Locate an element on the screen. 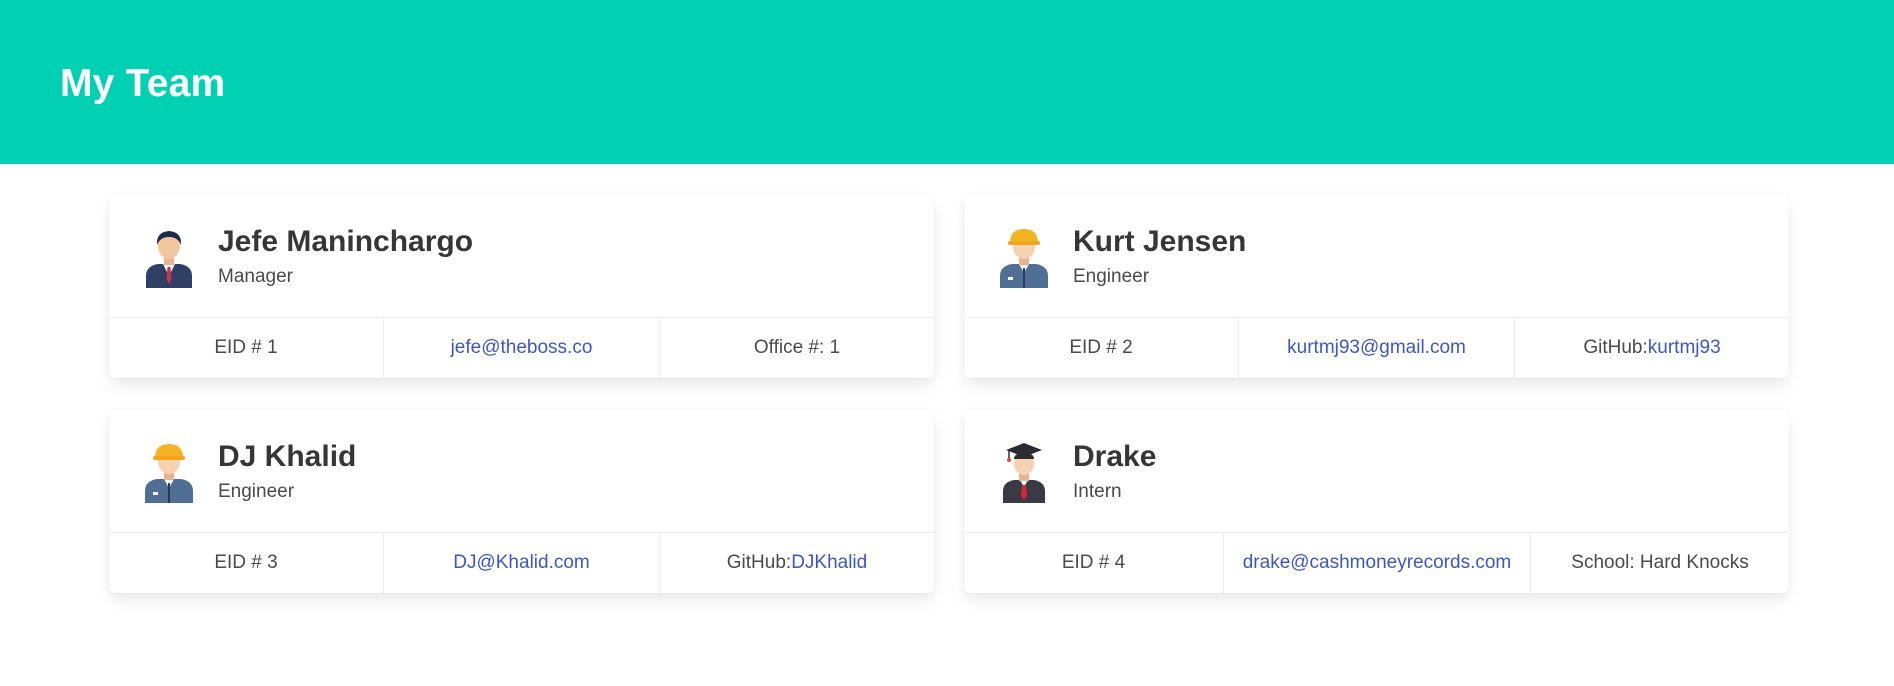 The image size is (1894, 686). github-link: kurtmj93 is located at coordinates (1684, 348).